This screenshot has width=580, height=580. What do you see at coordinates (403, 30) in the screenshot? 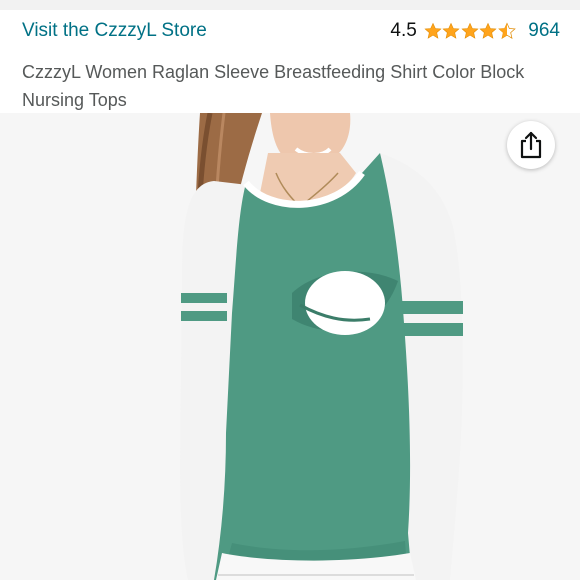
I see `rating-value: 4.5` at bounding box center [403, 30].